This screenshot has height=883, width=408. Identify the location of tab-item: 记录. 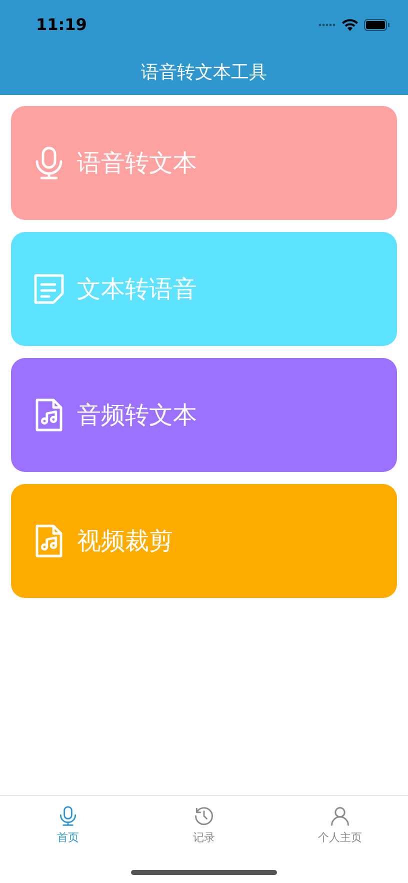
(204, 821).